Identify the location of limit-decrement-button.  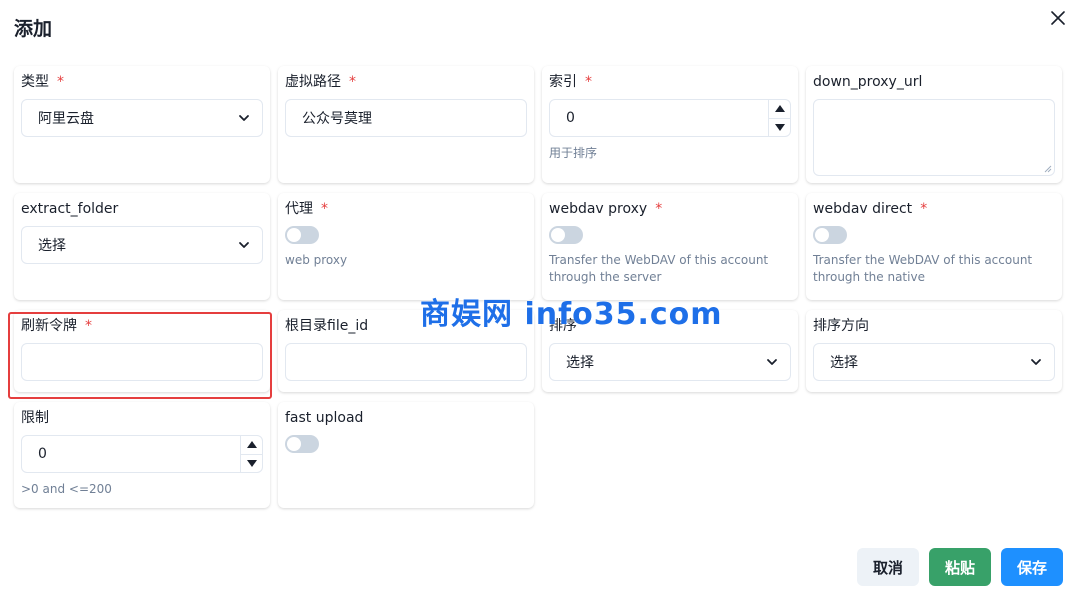
(251, 464).